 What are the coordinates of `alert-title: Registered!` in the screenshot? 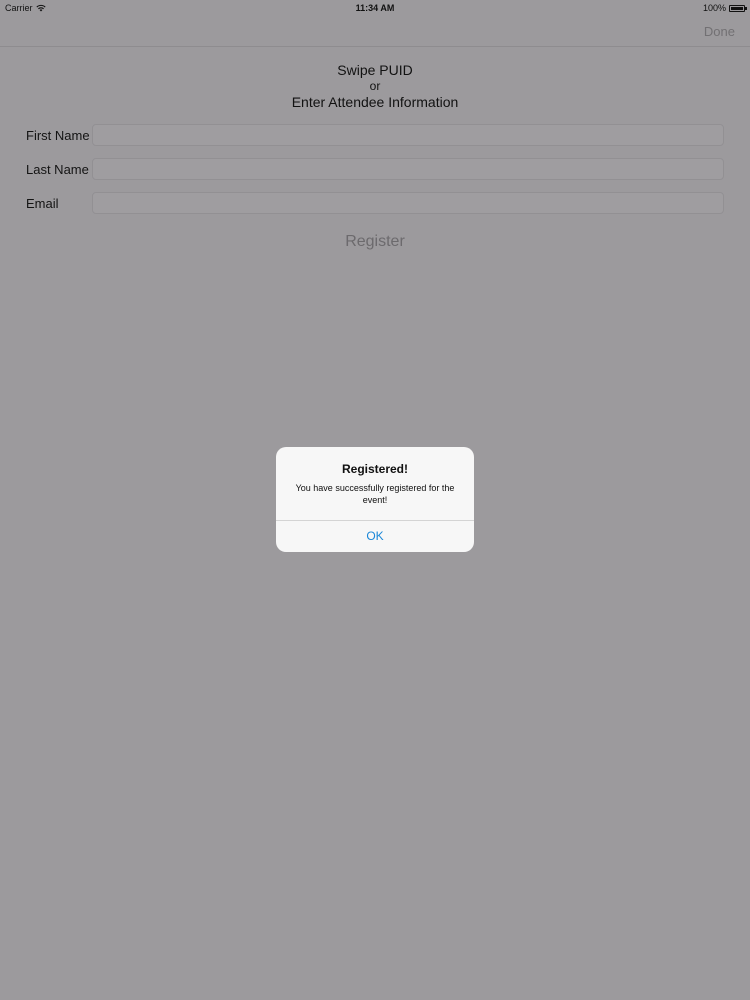 It's located at (375, 469).